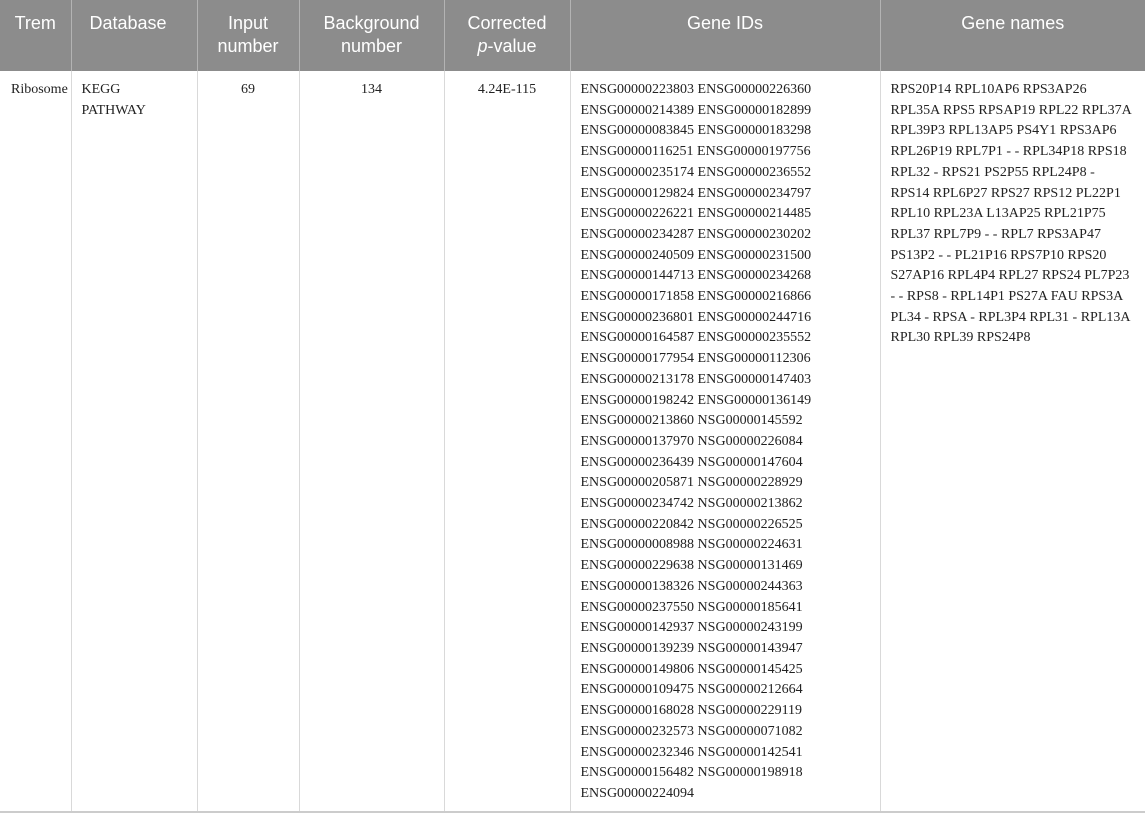 The width and height of the screenshot is (1145, 813). What do you see at coordinates (691, 545) in the screenshot?
I see `gene-id-line: ENSG00000008988 NSG00000224631` at bounding box center [691, 545].